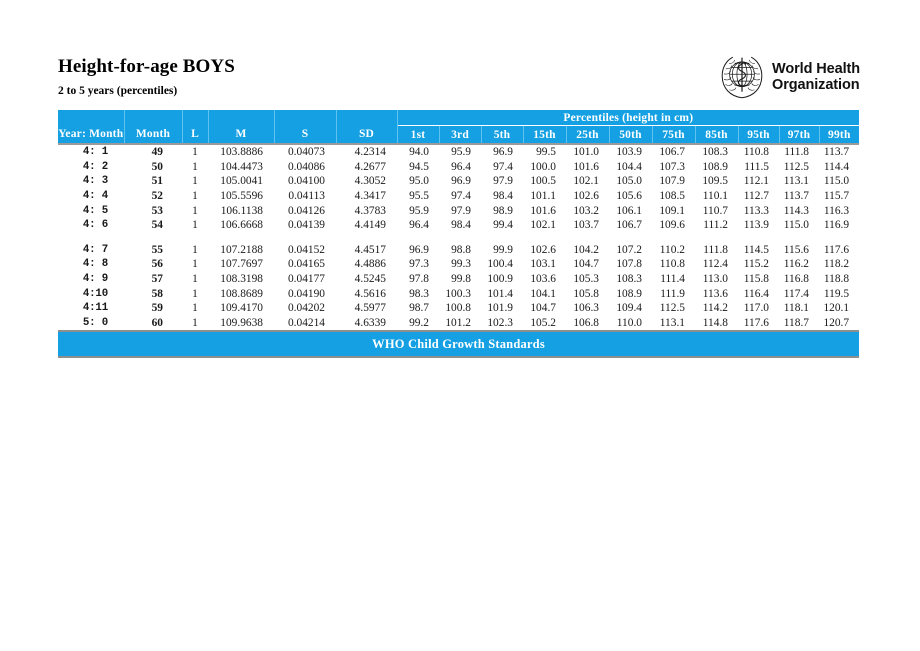 This screenshot has width=920, height=651. Describe the element at coordinates (503, 166) in the screenshot. I see `cell-p5: 97.4` at that location.